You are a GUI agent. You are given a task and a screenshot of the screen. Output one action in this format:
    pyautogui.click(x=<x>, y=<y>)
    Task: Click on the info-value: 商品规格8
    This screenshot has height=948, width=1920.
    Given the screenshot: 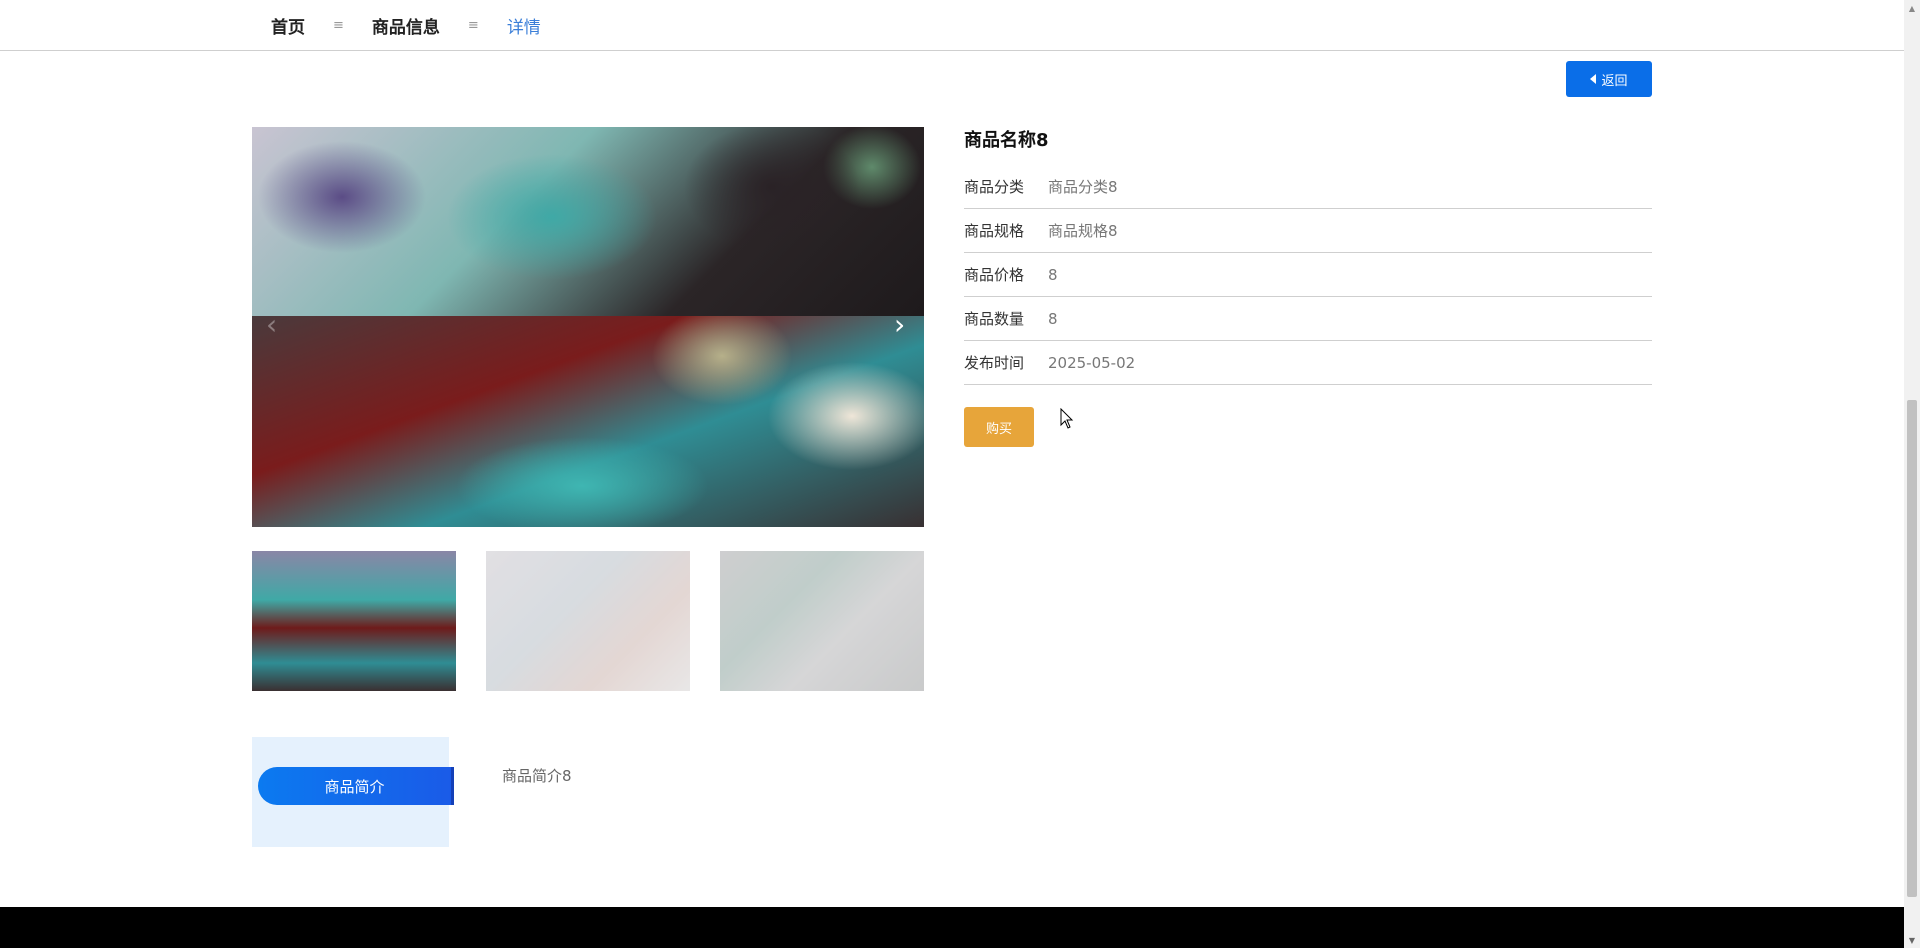 What is the action you would take?
    pyautogui.click(x=1083, y=231)
    